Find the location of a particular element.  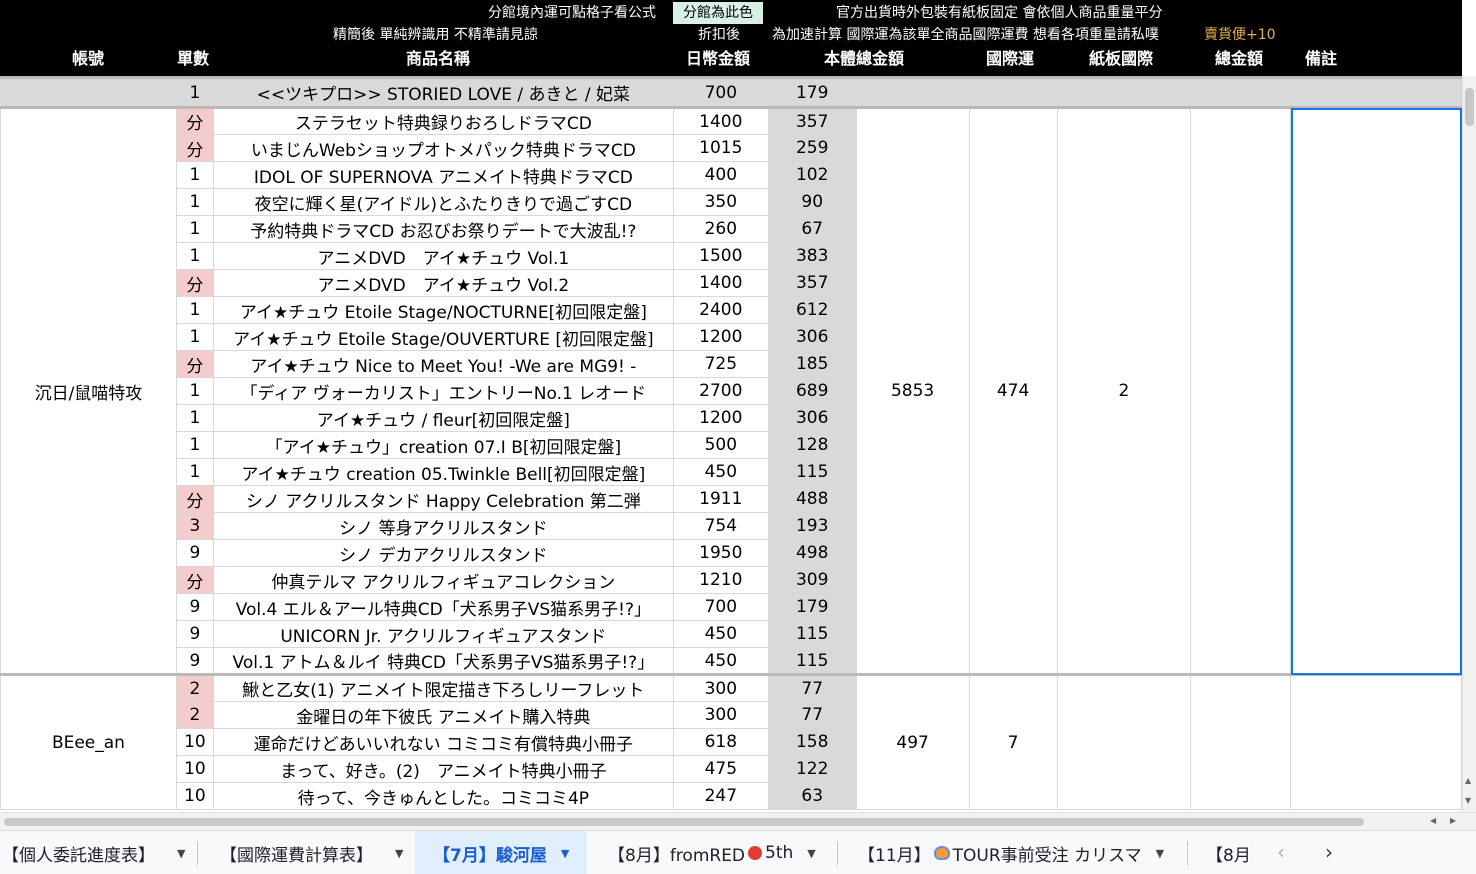

item-name-cell: Vol.4 エル＆アール特典CD「犬系男子VS猫系男子!?」 is located at coordinates (443, 607).